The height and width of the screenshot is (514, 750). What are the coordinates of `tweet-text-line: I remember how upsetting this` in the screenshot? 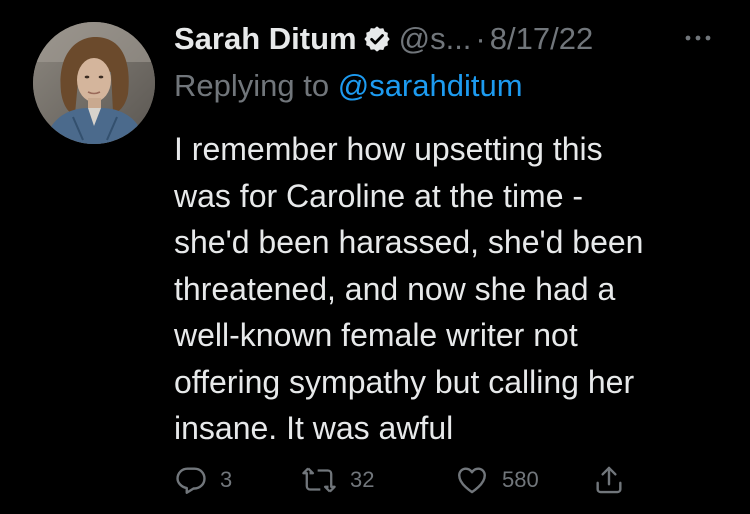 It's located at (388, 149).